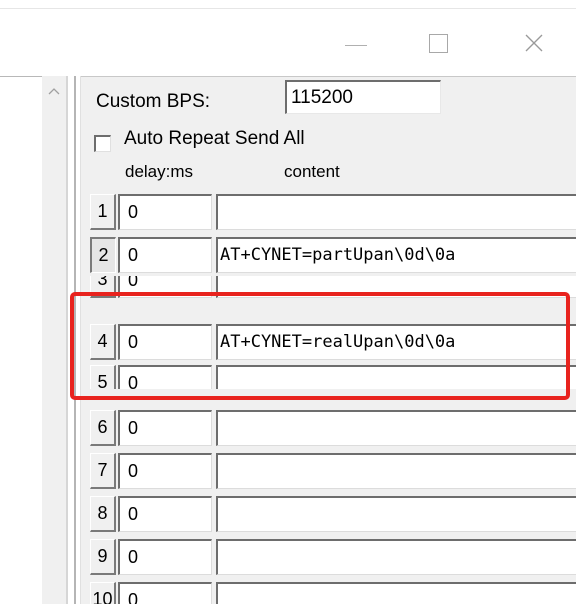 The height and width of the screenshot is (604, 576). What do you see at coordinates (103, 255) in the screenshot?
I see `send-row-button: 2` at bounding box center [103, 255].